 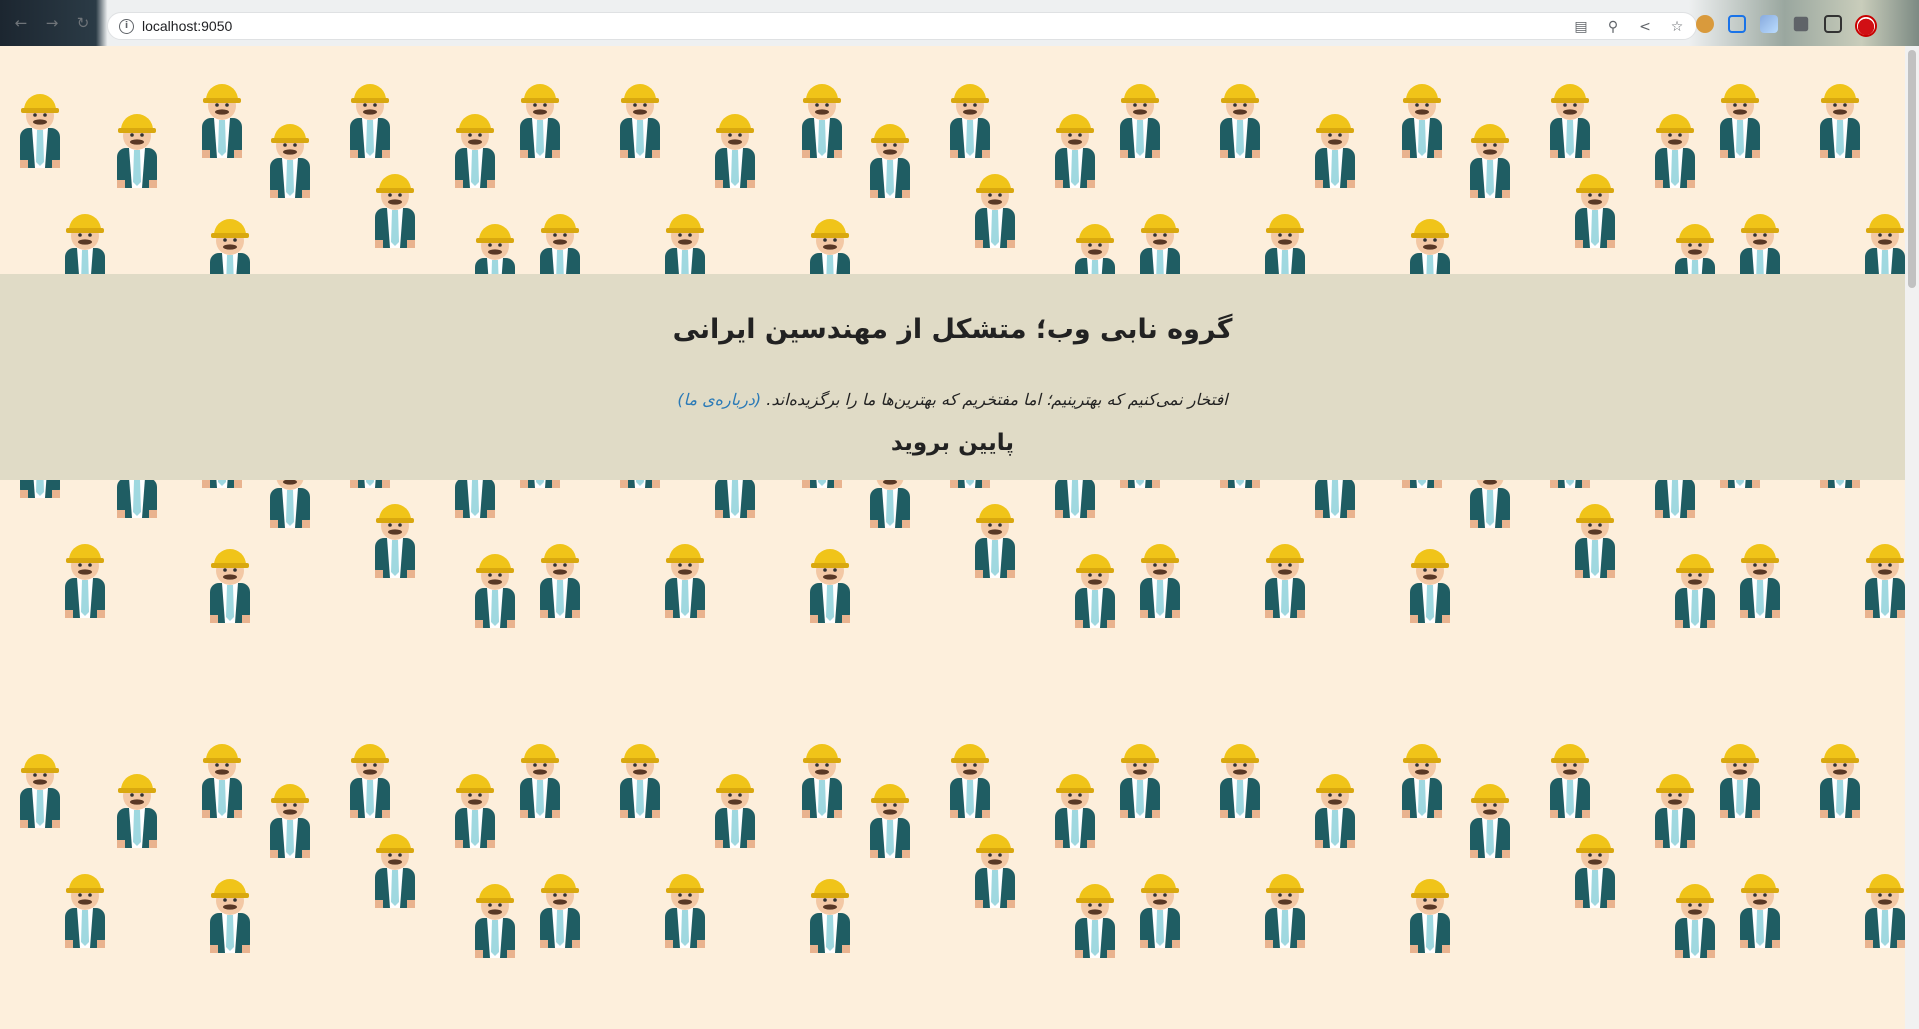 I want to click on sidepanel-icon, so click(x=1833, y=24).